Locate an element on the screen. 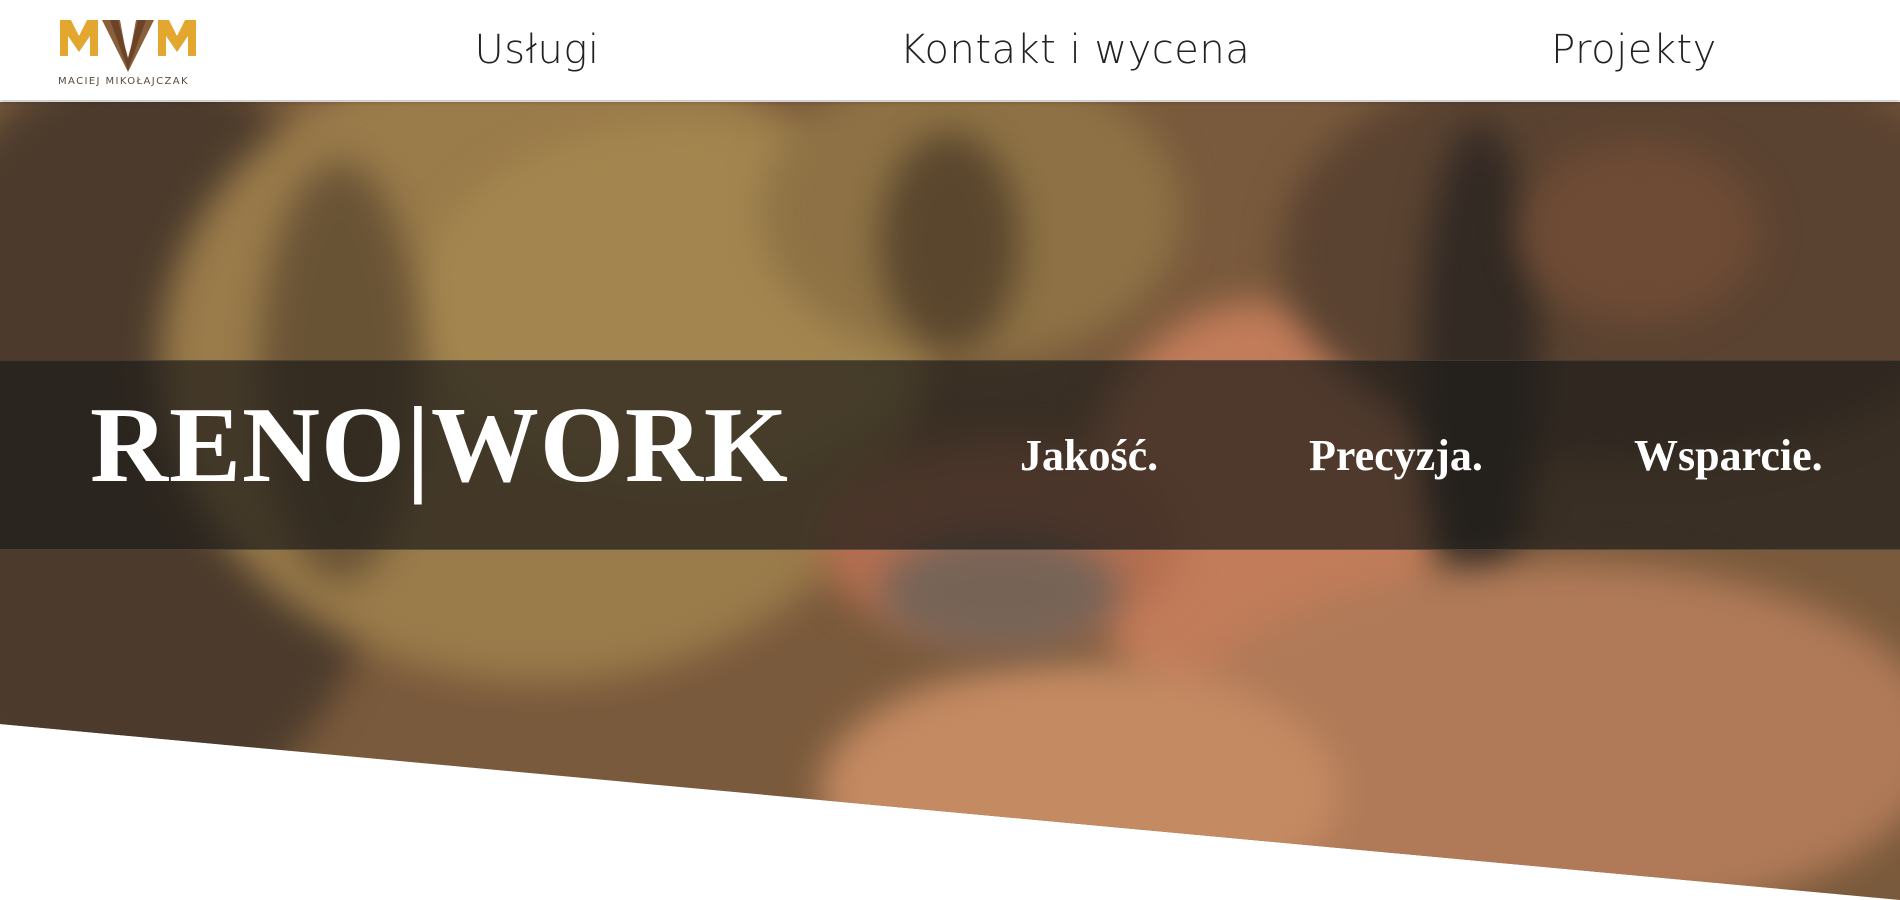  nav-item-kontakt: Kontakt i wycena is located at coordinates (1075, 50).